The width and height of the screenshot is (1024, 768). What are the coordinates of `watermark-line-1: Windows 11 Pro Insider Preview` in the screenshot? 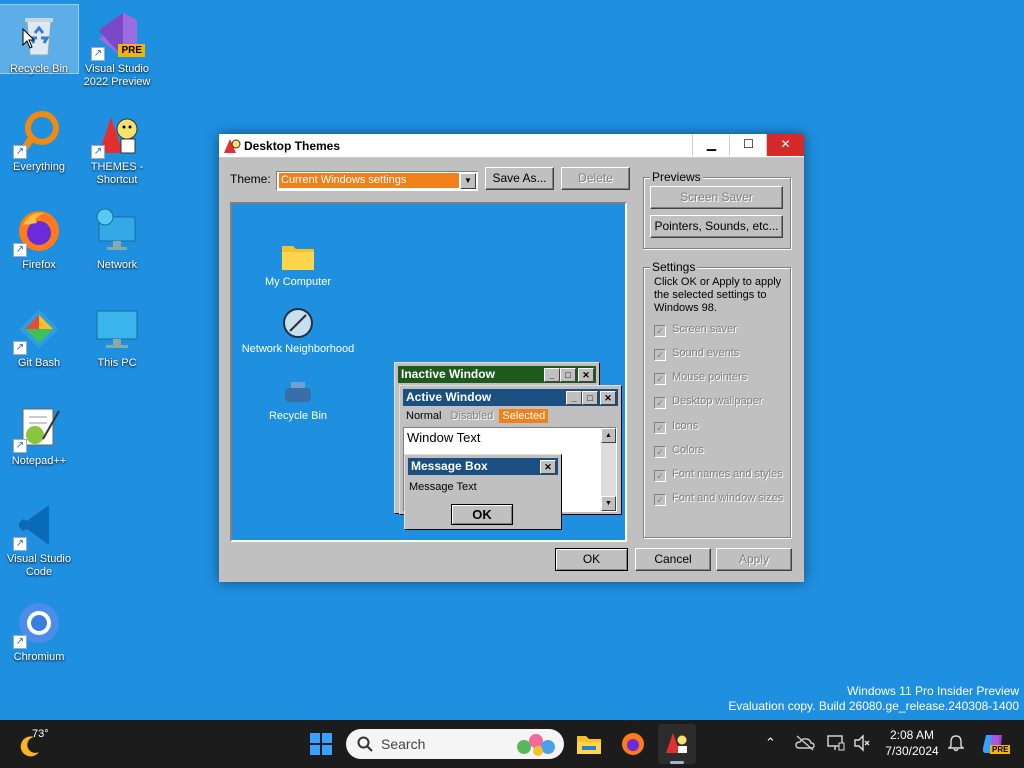 It's located at (933, 691).